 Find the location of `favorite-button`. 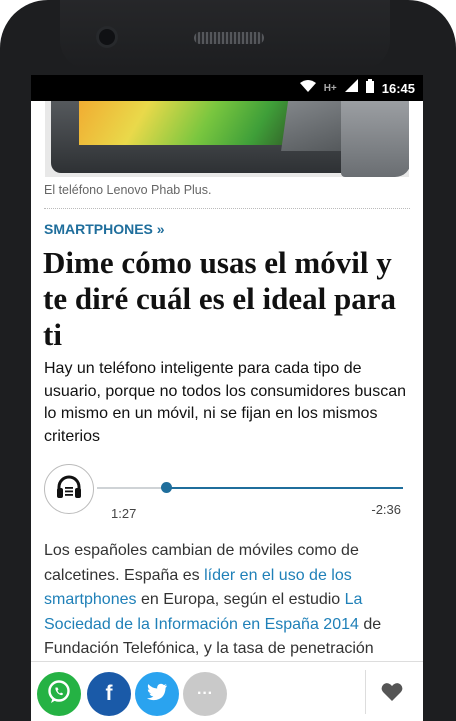

favorite-button is located at coordinates (392, 694).